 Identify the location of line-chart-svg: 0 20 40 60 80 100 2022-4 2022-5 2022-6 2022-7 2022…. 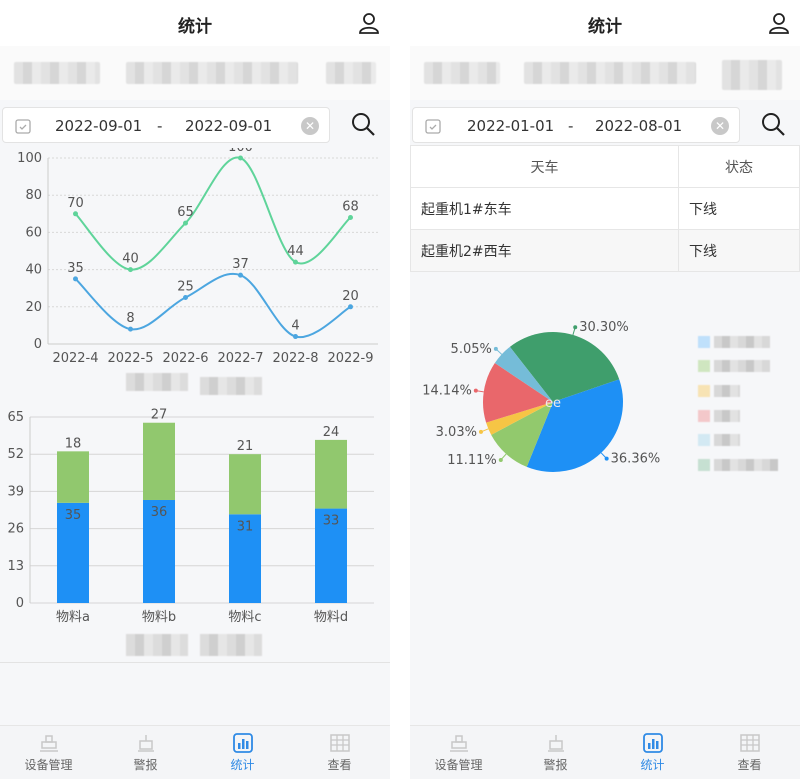
(197, 253).